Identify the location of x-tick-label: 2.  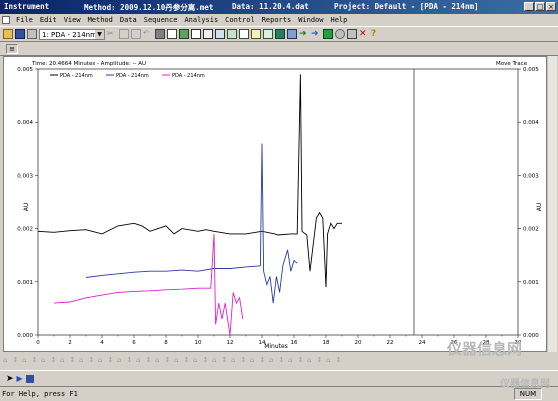
(70, 343).